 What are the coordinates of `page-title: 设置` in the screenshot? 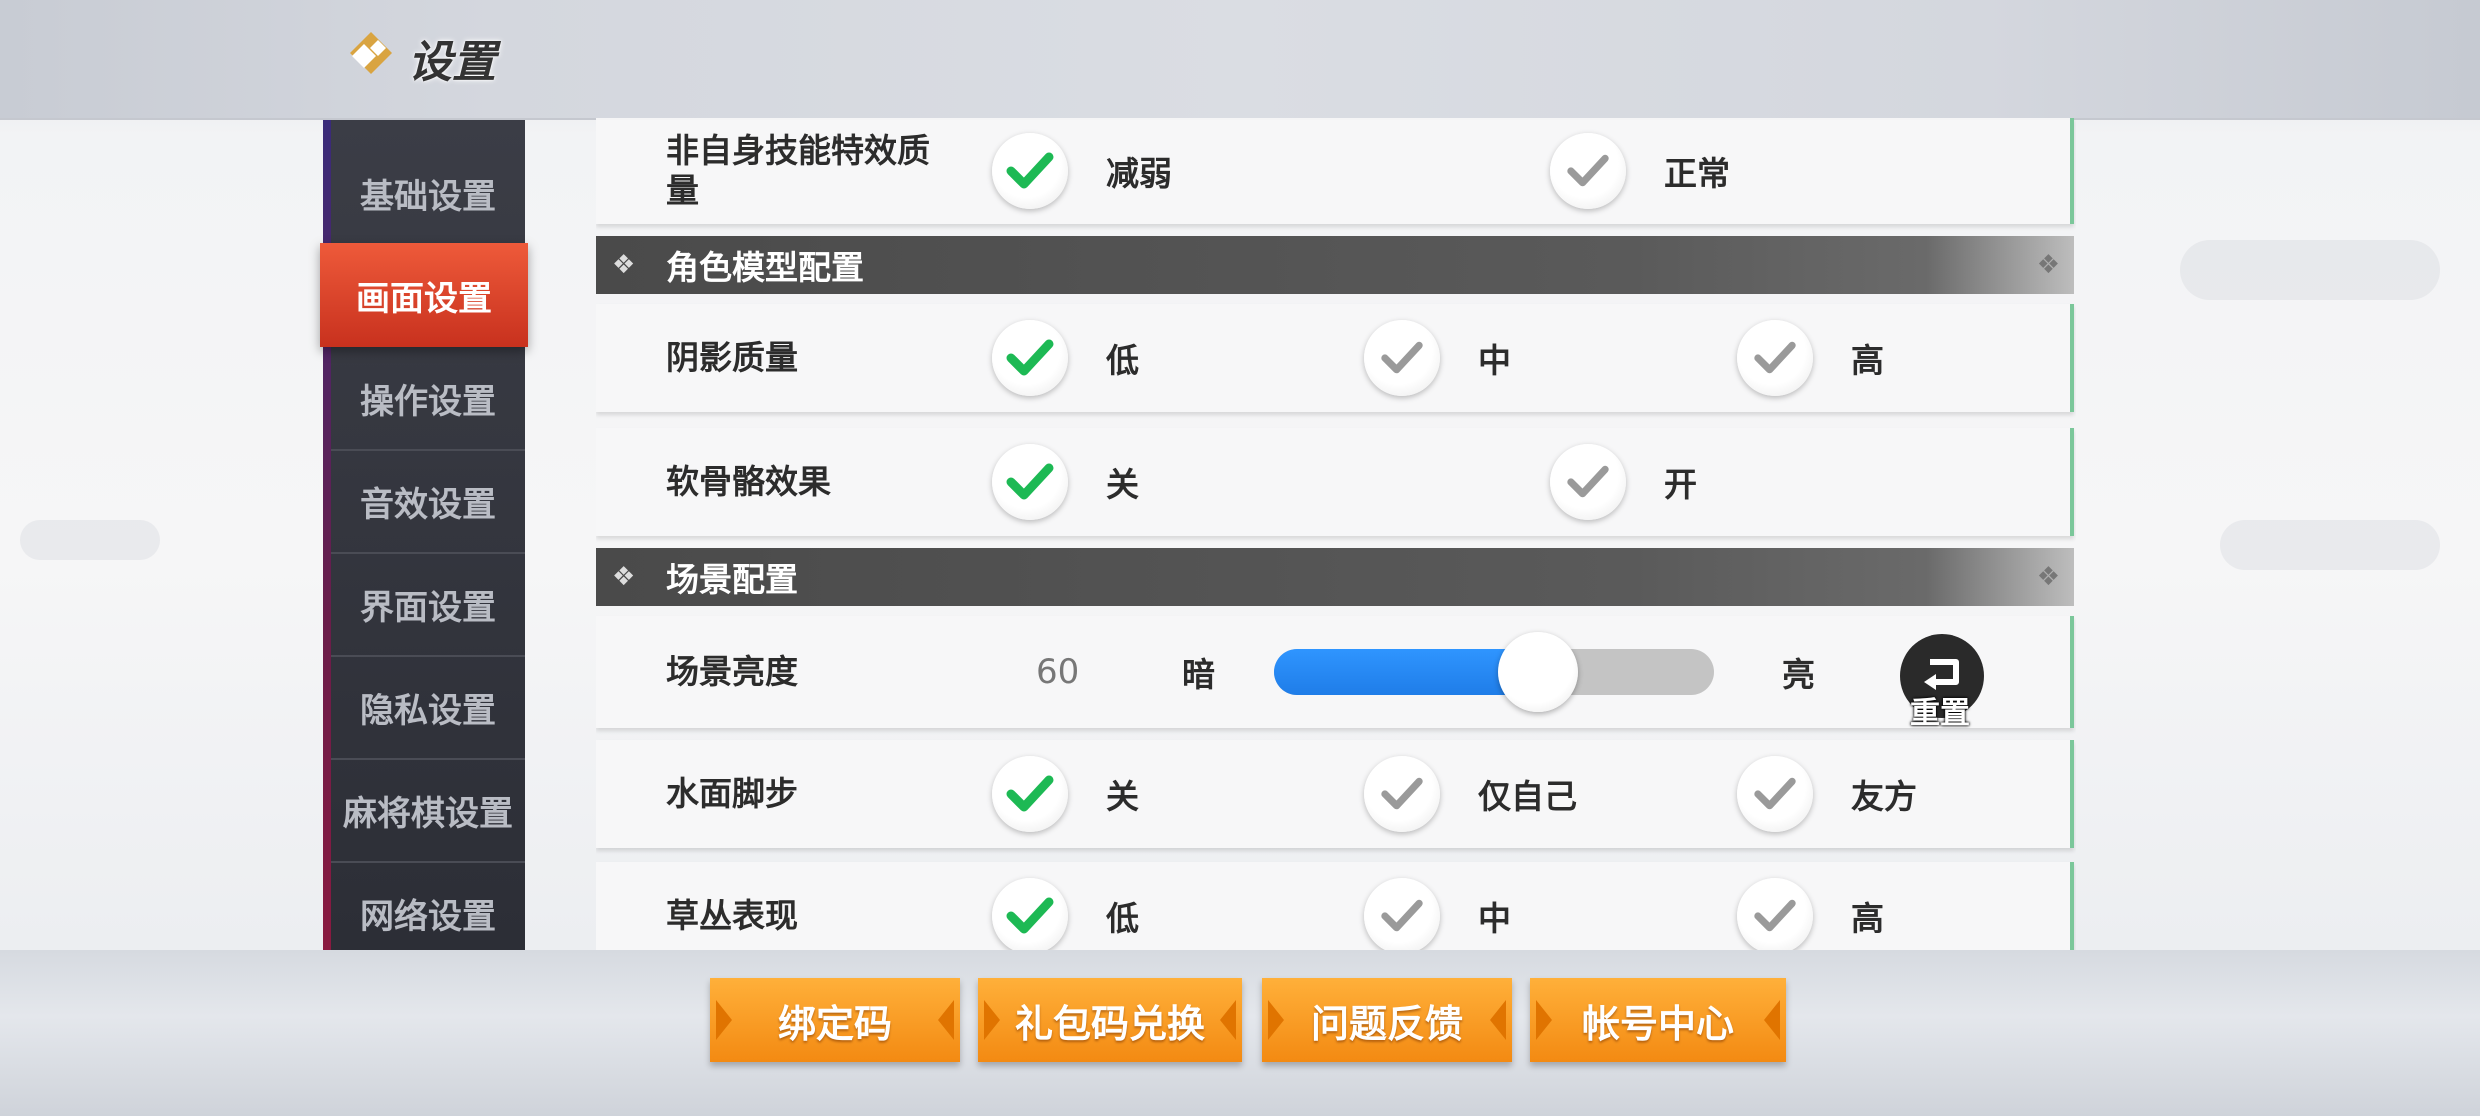 It's located at (452, 62).